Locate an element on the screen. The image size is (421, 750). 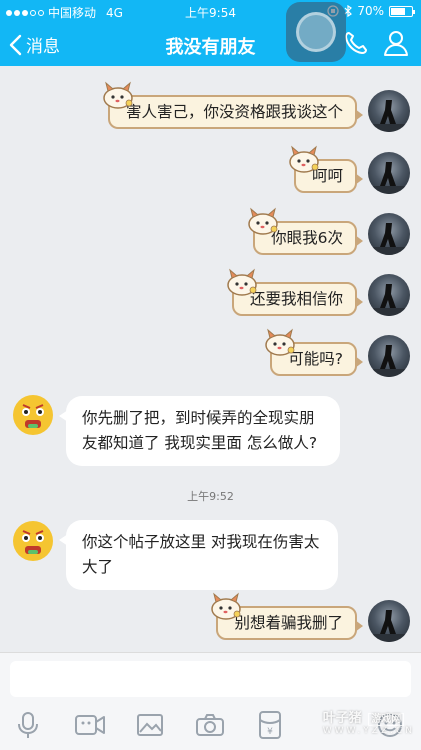
message-text: 你先删了把，到时候弄的全现实朋友都知道了 我现实里面 怎么做人? is located at coordinates (200, 430).